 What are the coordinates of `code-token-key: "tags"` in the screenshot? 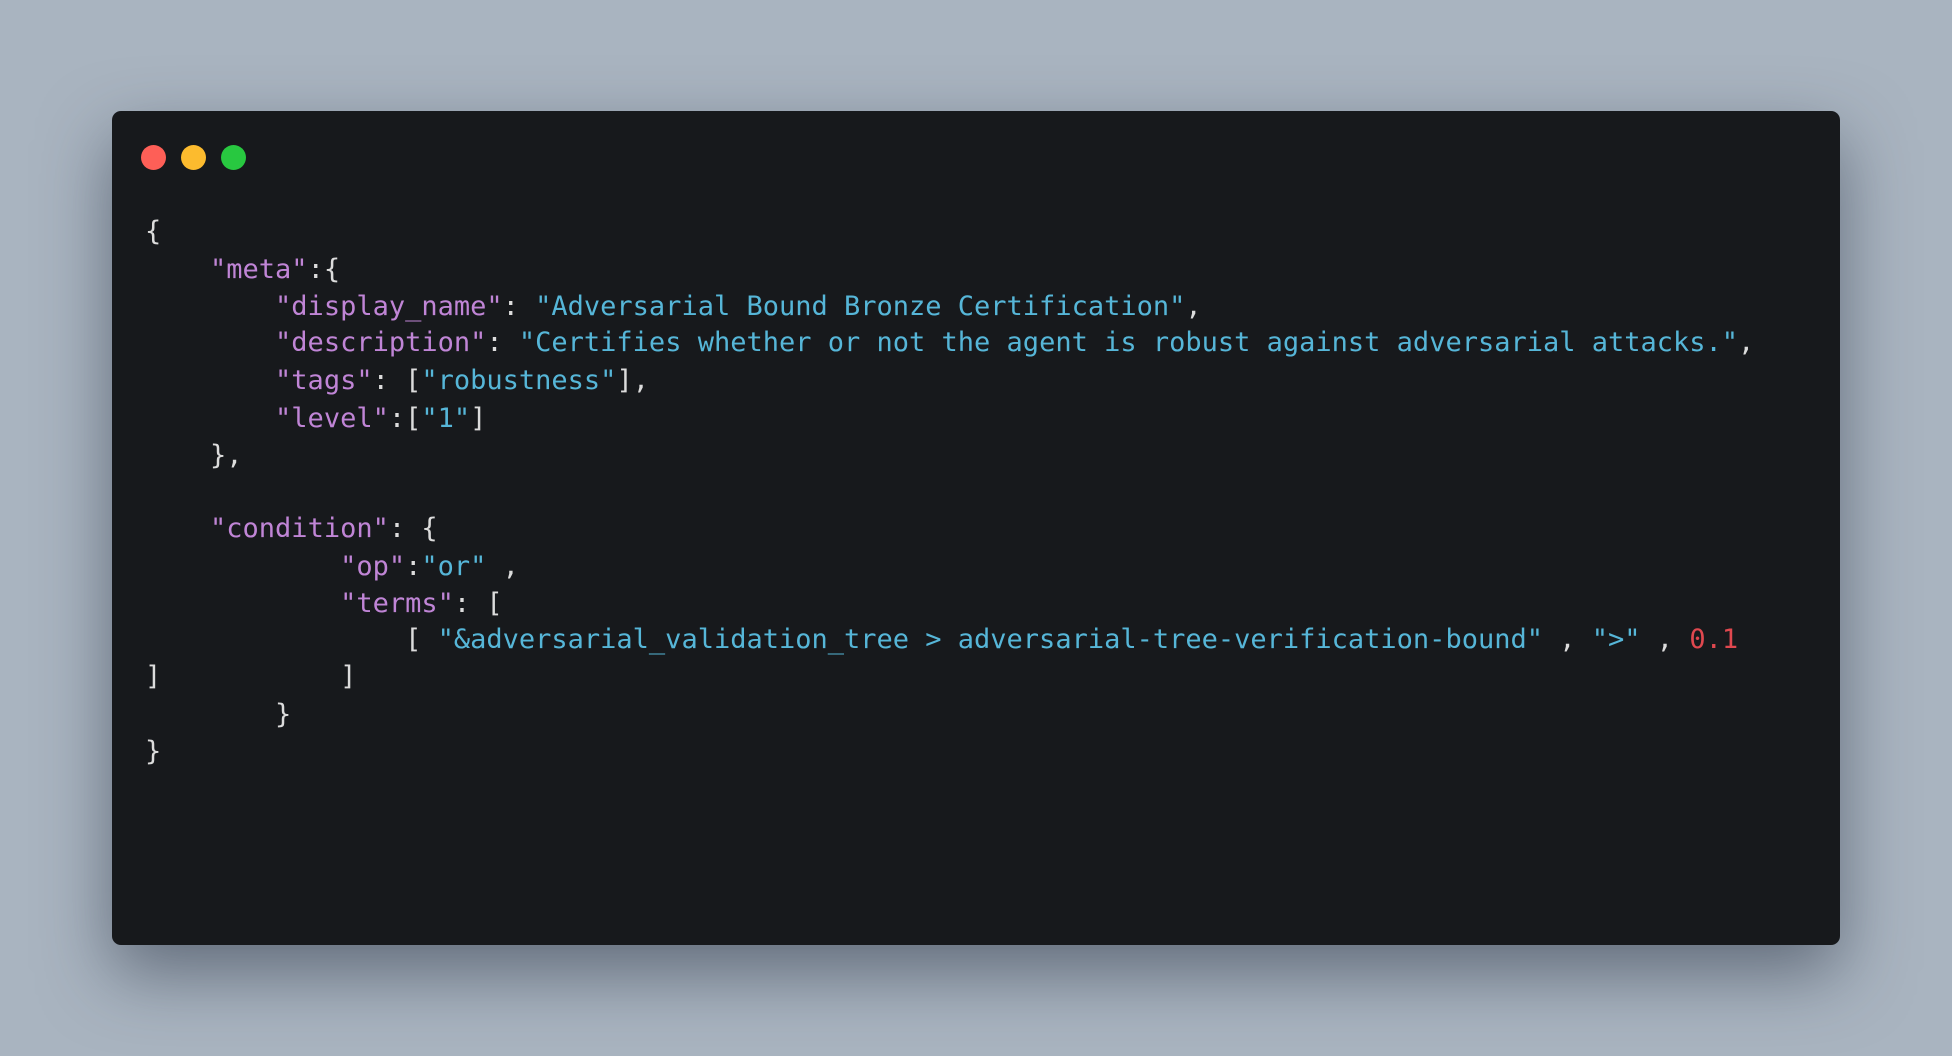 It's located at (324, 380).